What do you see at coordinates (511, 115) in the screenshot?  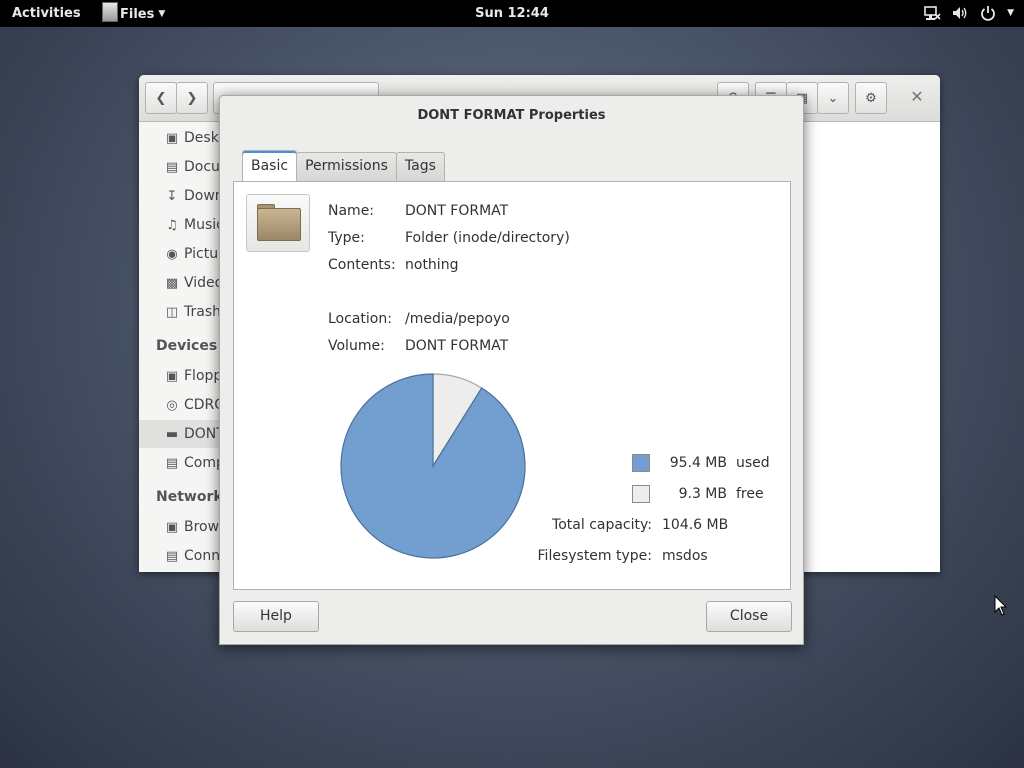 I see `dialog-title: DONT FORMAT Properties` at bounding box center [511, 115].